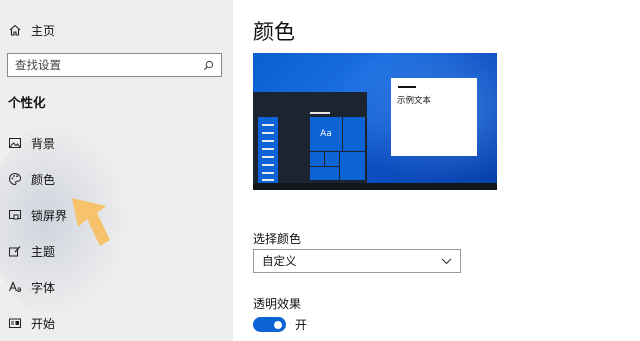 The width and height of the screenshot is (640, 341). I want to click on sidebar-item-lock-screen: 锁屏界, so click(37, 215).